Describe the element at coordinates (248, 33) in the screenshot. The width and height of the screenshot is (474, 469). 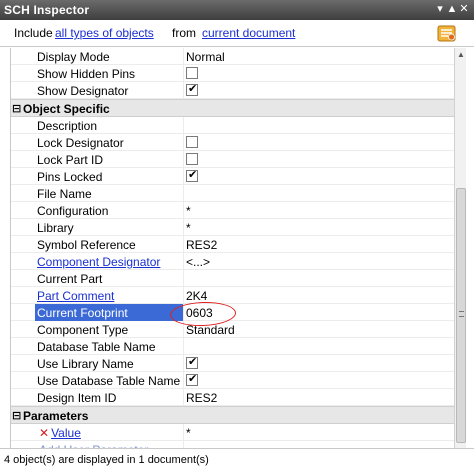
I see `scope-filter-link: current document` at that location.